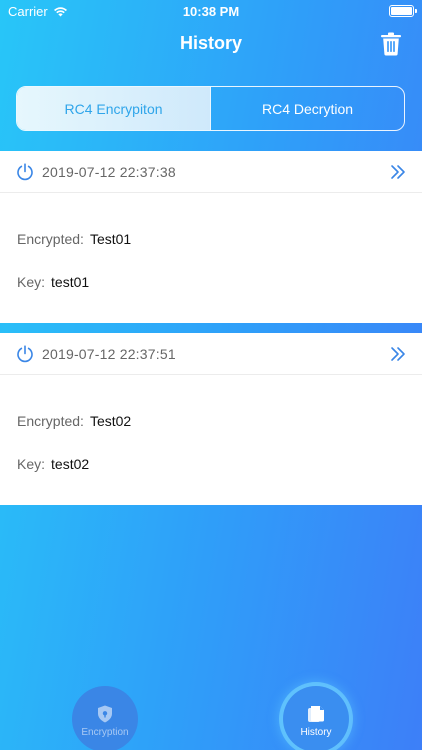 The height and width of the screenshot is (750, 422). I want to click on record-date: 2019-07-12 22:37:38, so click(109, 171).